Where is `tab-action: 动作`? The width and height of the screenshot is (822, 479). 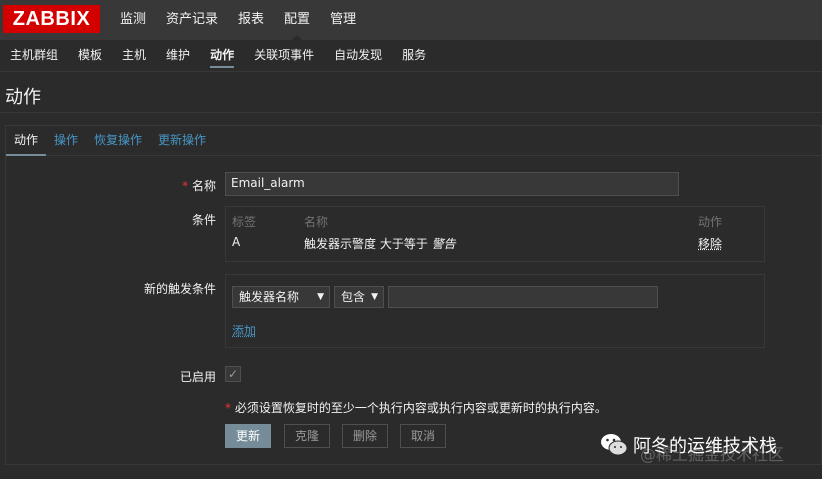
tab-action: 动作 is located at coordinates (26, 141).